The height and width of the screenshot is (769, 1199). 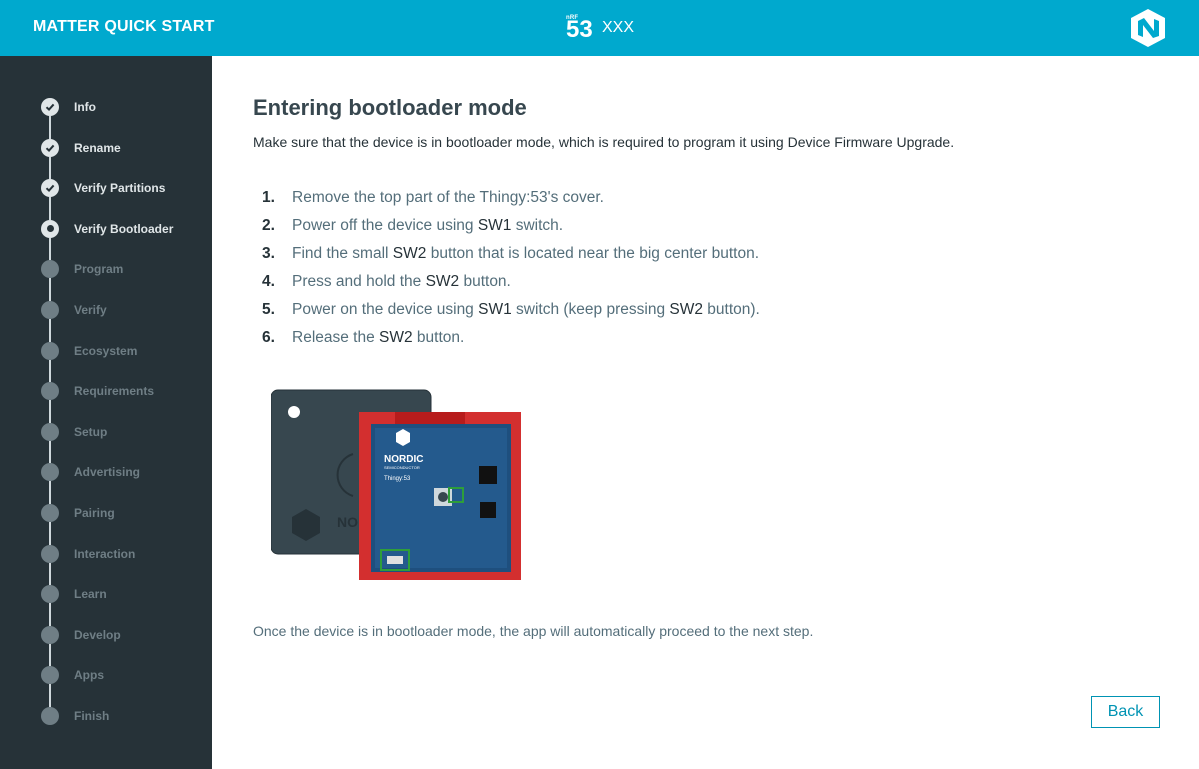 I want to click on instruction-item: 4. Press and hold the SW2 button., so click(x=511, y=282).